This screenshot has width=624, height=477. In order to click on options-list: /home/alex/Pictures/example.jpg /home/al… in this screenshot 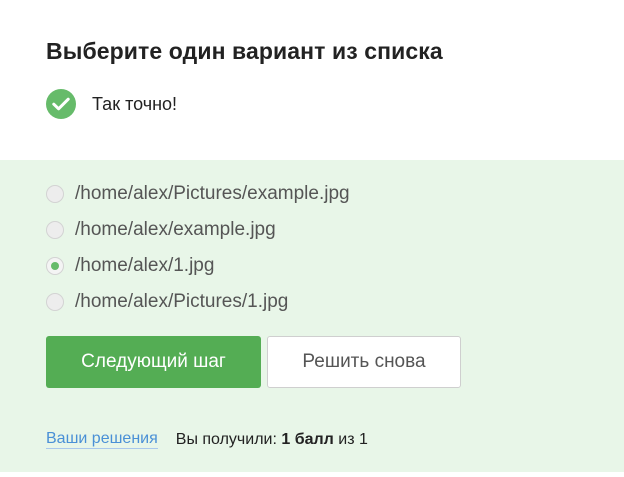, I will do `click(198, 248)`.